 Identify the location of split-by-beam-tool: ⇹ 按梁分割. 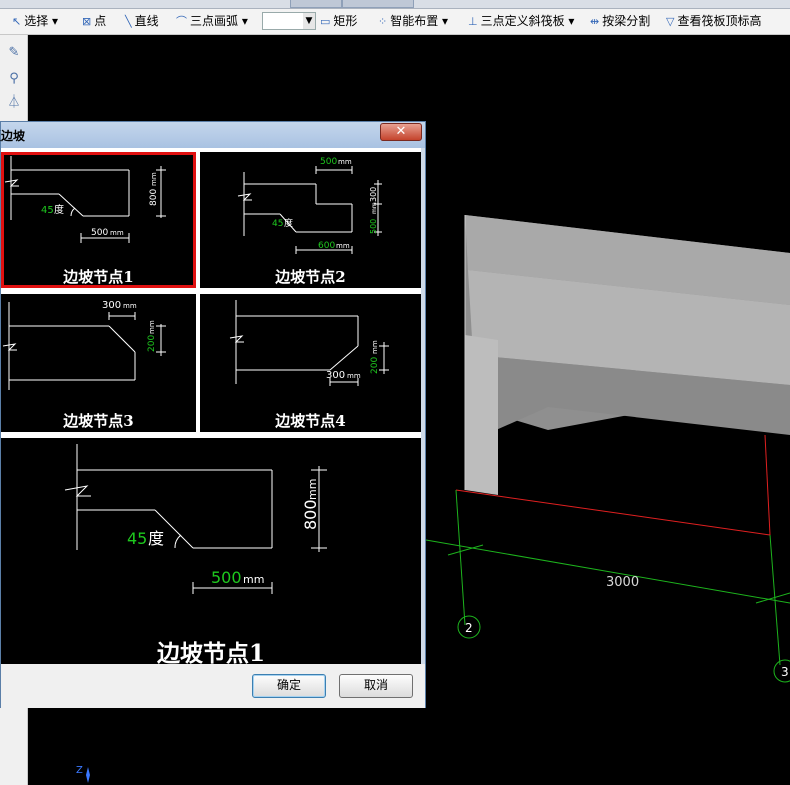
(620, 21).